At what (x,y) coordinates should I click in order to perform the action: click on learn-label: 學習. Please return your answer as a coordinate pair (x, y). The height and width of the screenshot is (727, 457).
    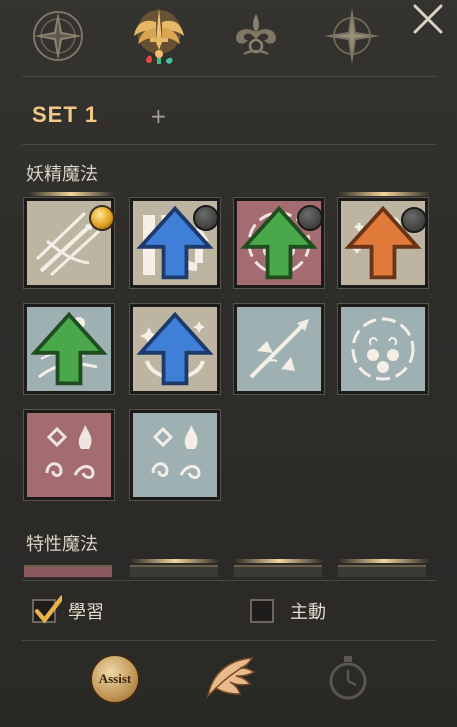
    Looking at the image, I should click on (86, 612).